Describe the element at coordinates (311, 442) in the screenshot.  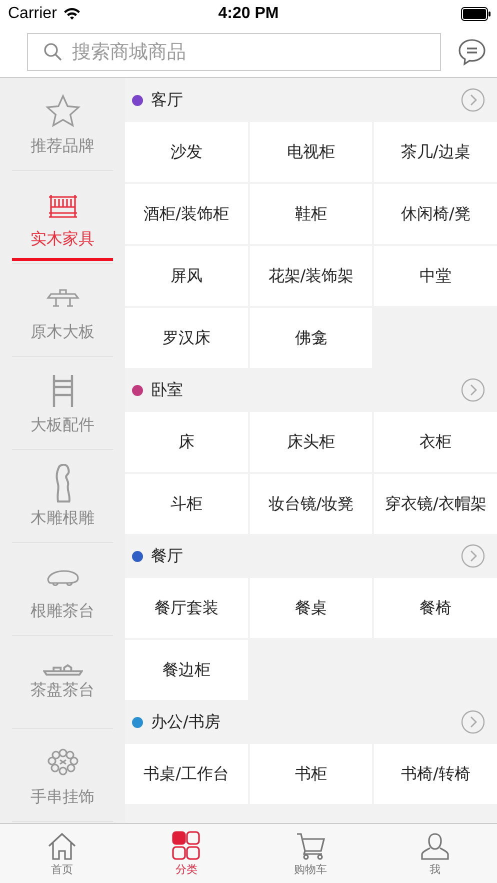
I see `subcategory-item: 床头柜` at that location.